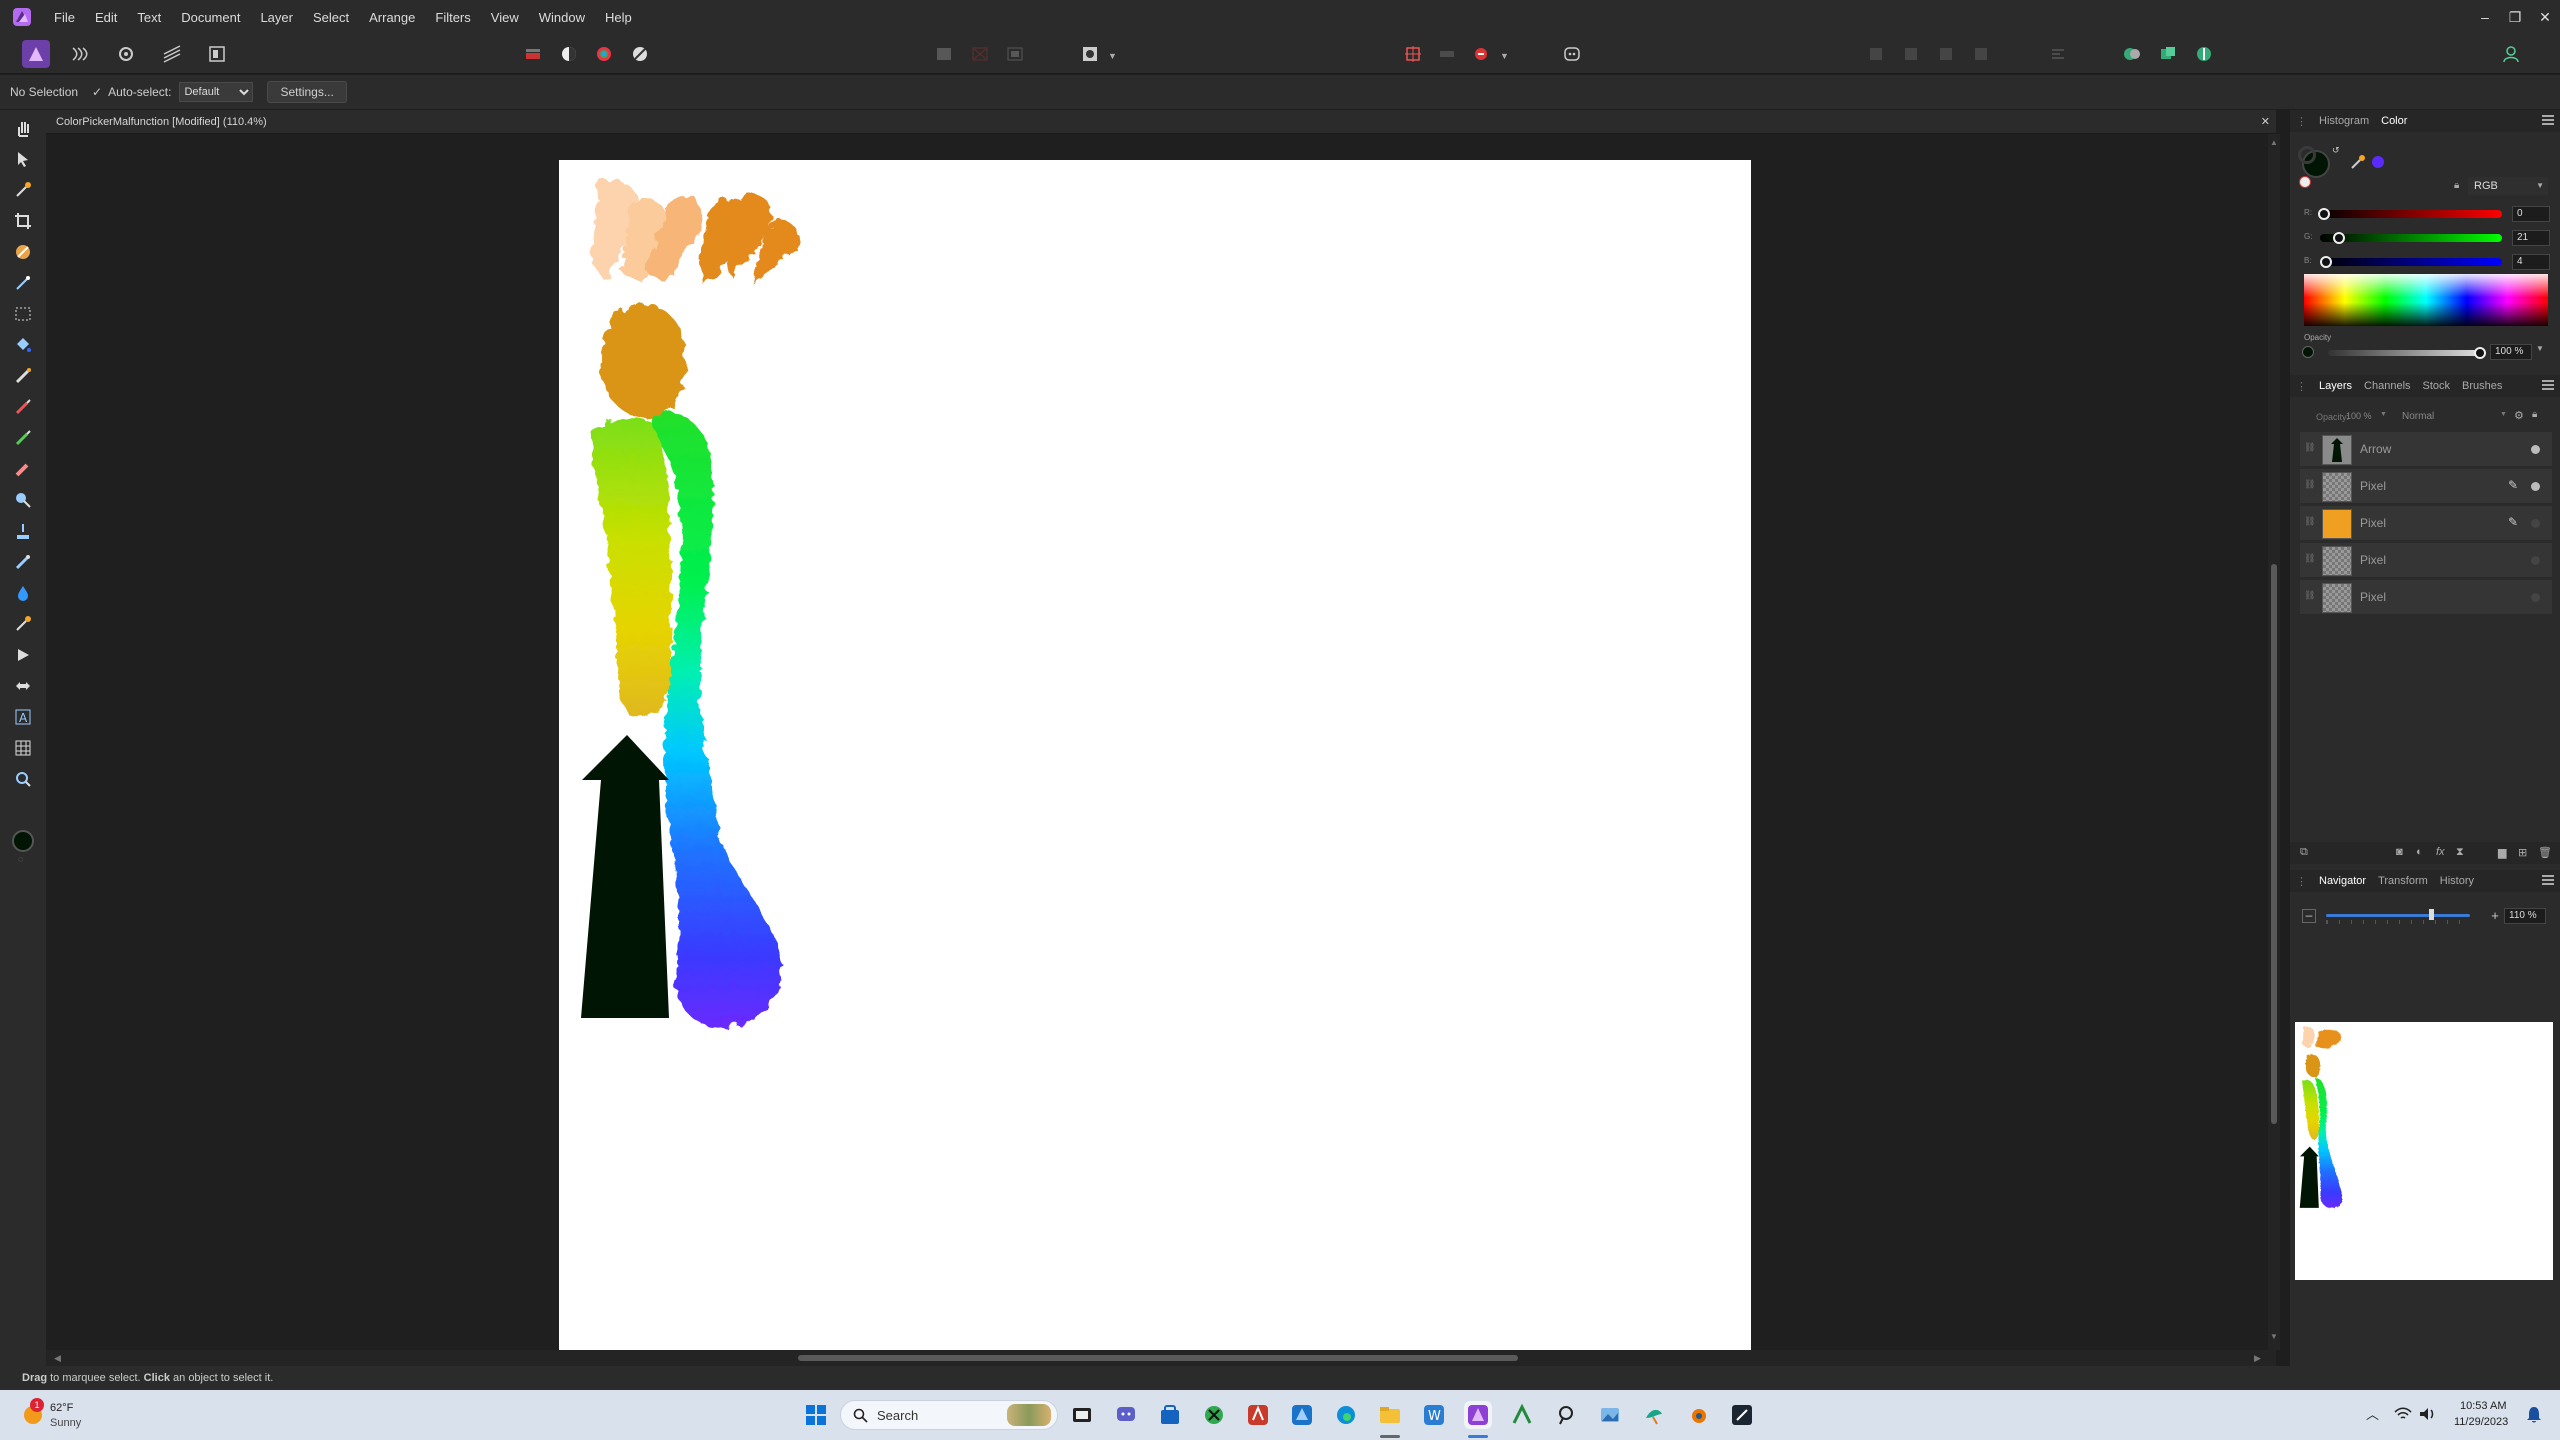  What do you see at coordinates (640, 54) in the screenshot?
I see `auto-white-balance-icon` at bounding box center [640, 54].